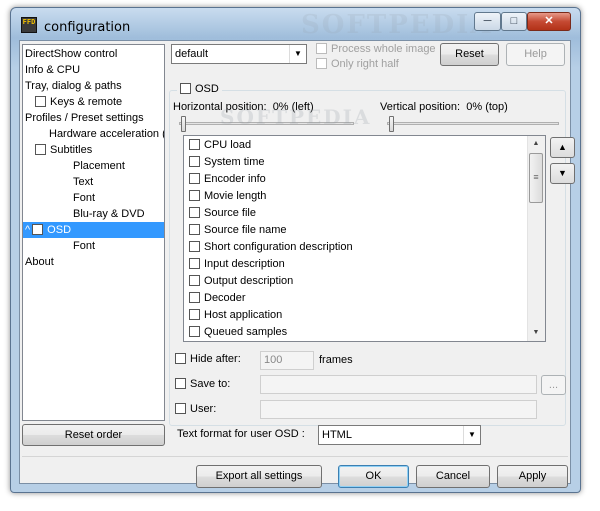 The height and width of the screenshot is (511, 600). What do you see at coordinates (373, 476) in the screenshot?
I see `ok-button: OK` at bounding box center [373, 476].